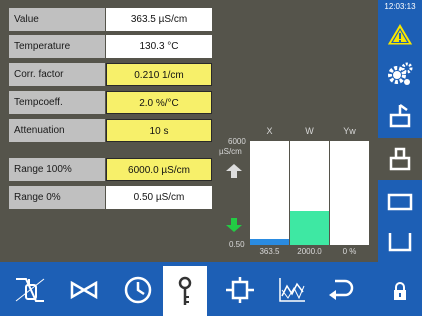  I want to click on param-label: Temperature, so click(57, 46).